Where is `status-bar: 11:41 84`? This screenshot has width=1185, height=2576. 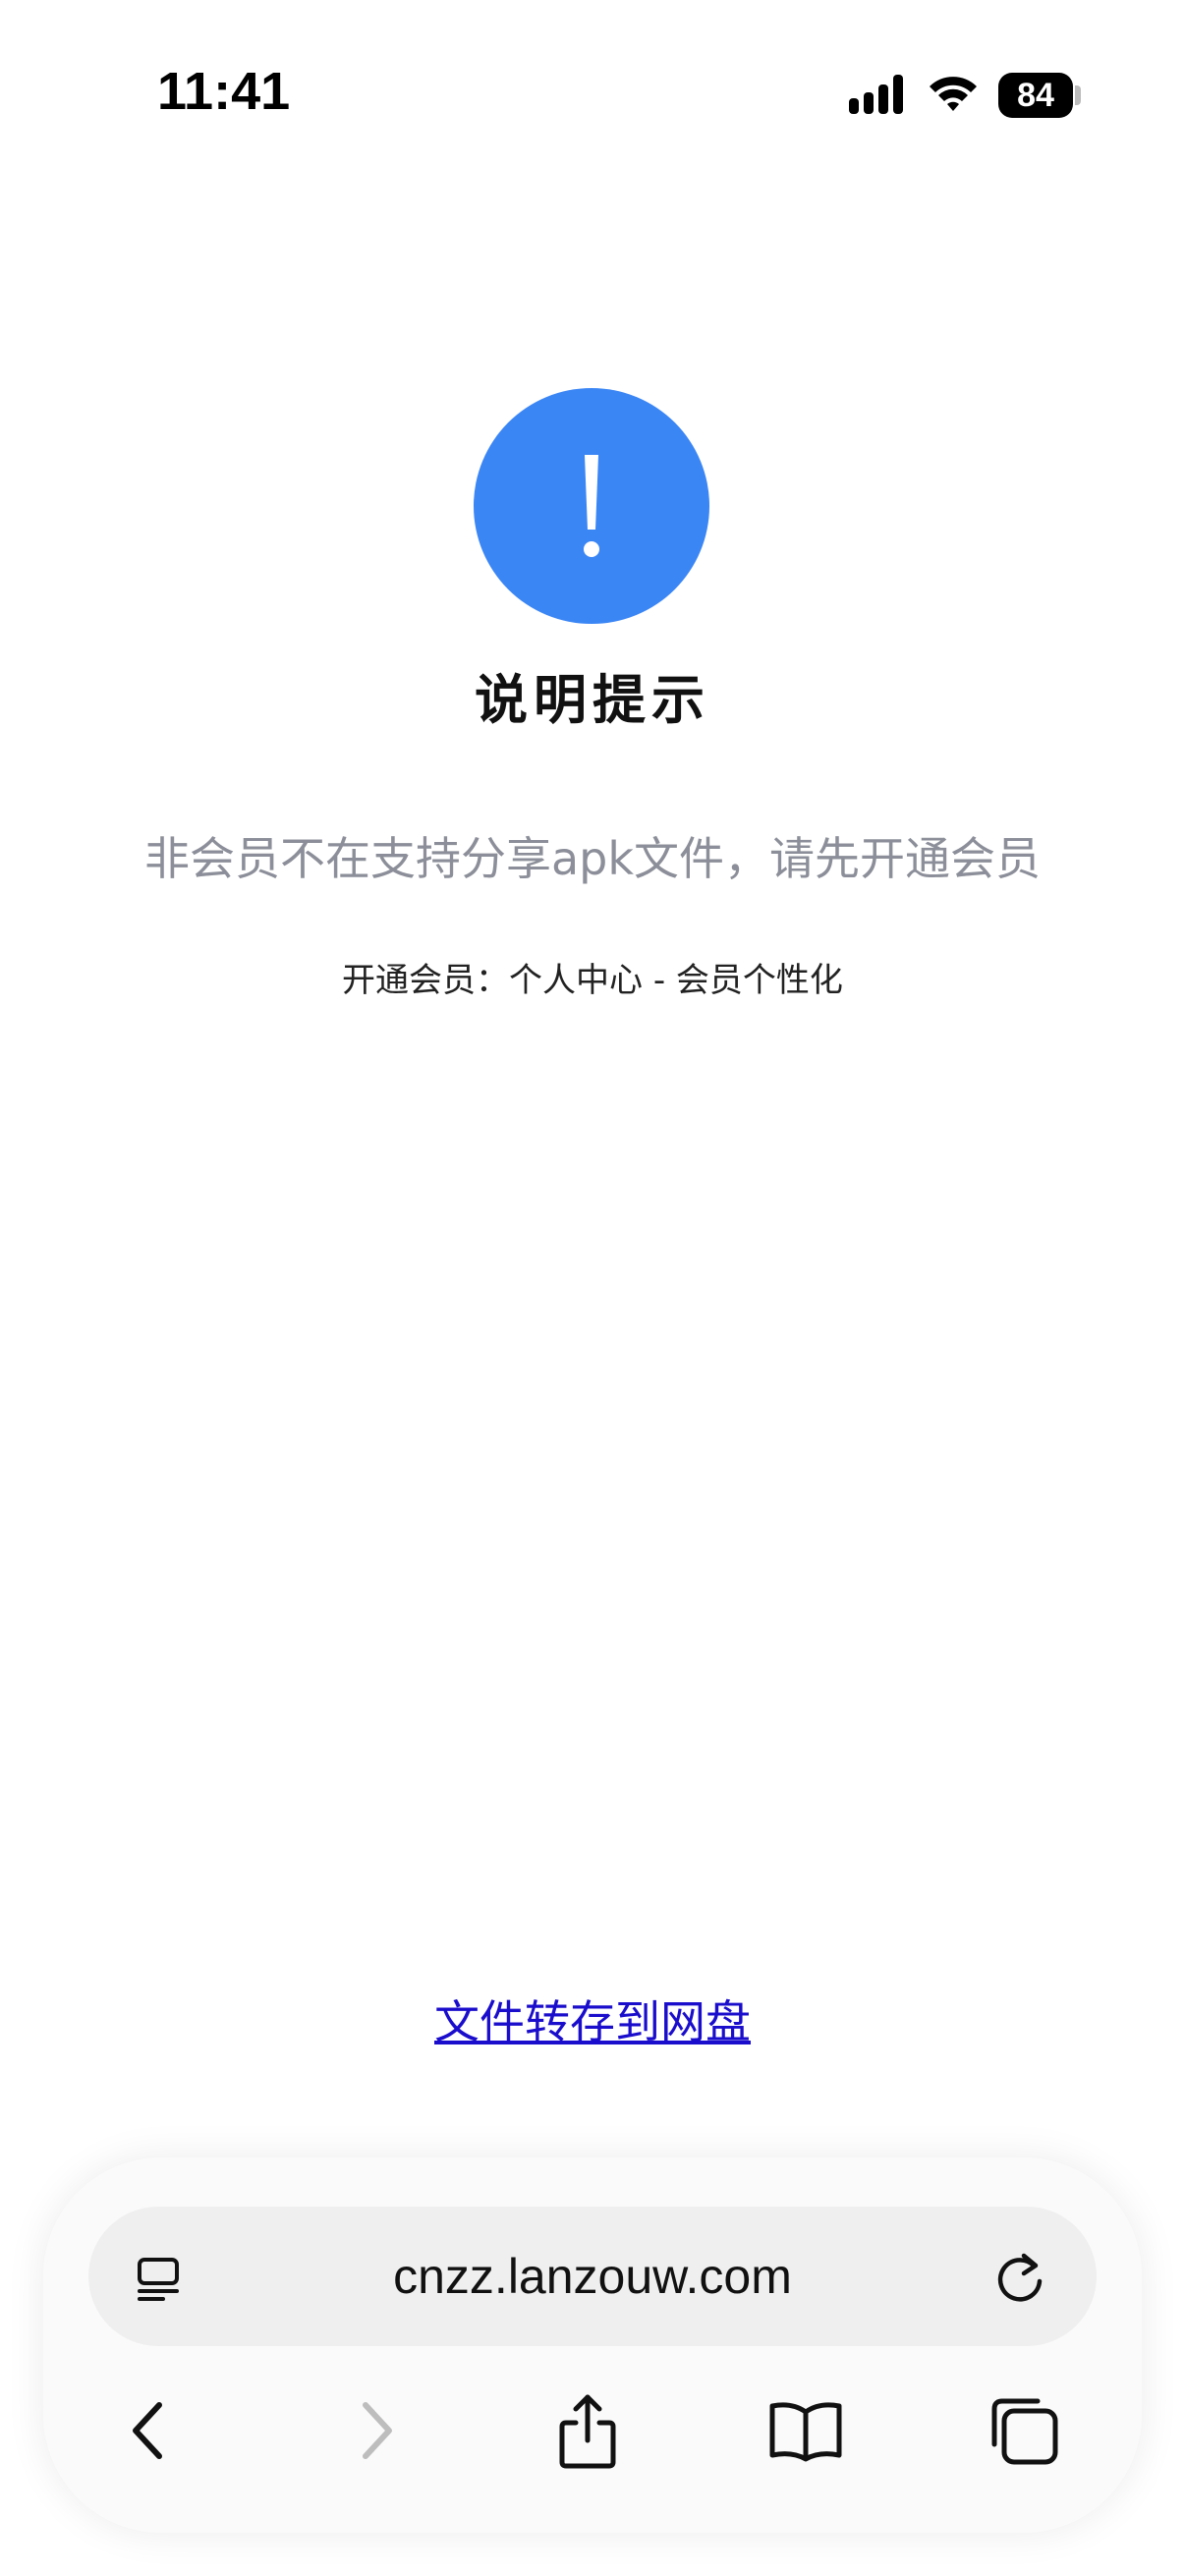
status-bar: 11:41 84 is located at coordinates (592, 93).